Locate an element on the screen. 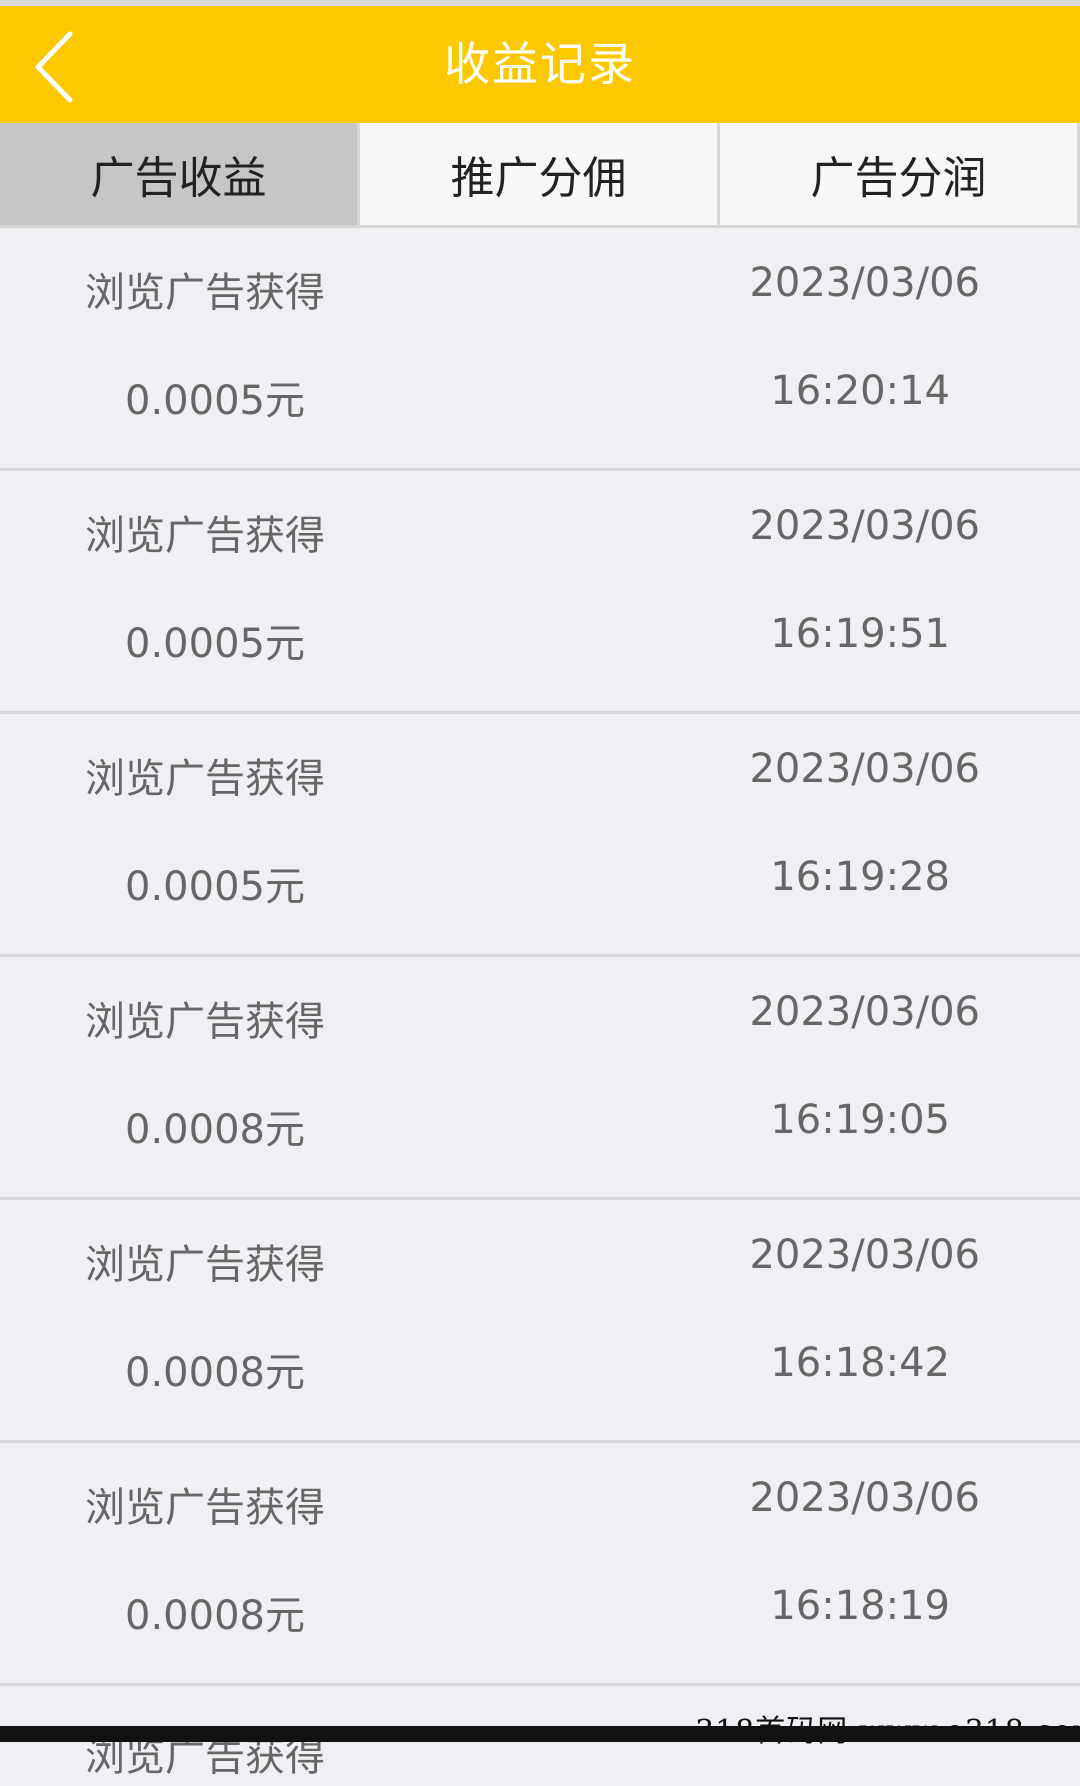  list-item: 浏览广告获得 0.0005元 2023/03/06 16:19:51 is located at coordinates (540, 592).